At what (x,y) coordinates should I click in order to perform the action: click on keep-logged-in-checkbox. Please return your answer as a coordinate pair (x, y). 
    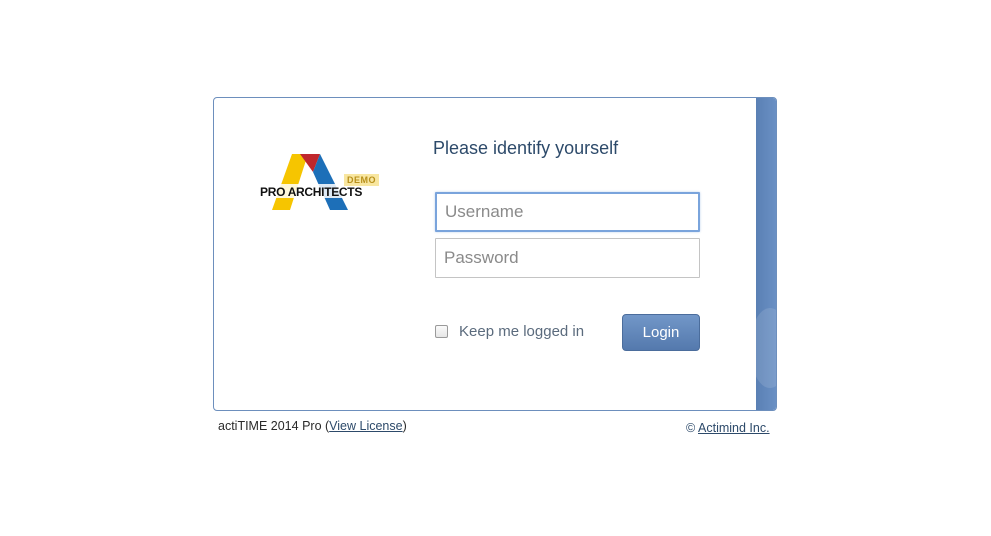
    Looking at the image, I should click on (441, 331).